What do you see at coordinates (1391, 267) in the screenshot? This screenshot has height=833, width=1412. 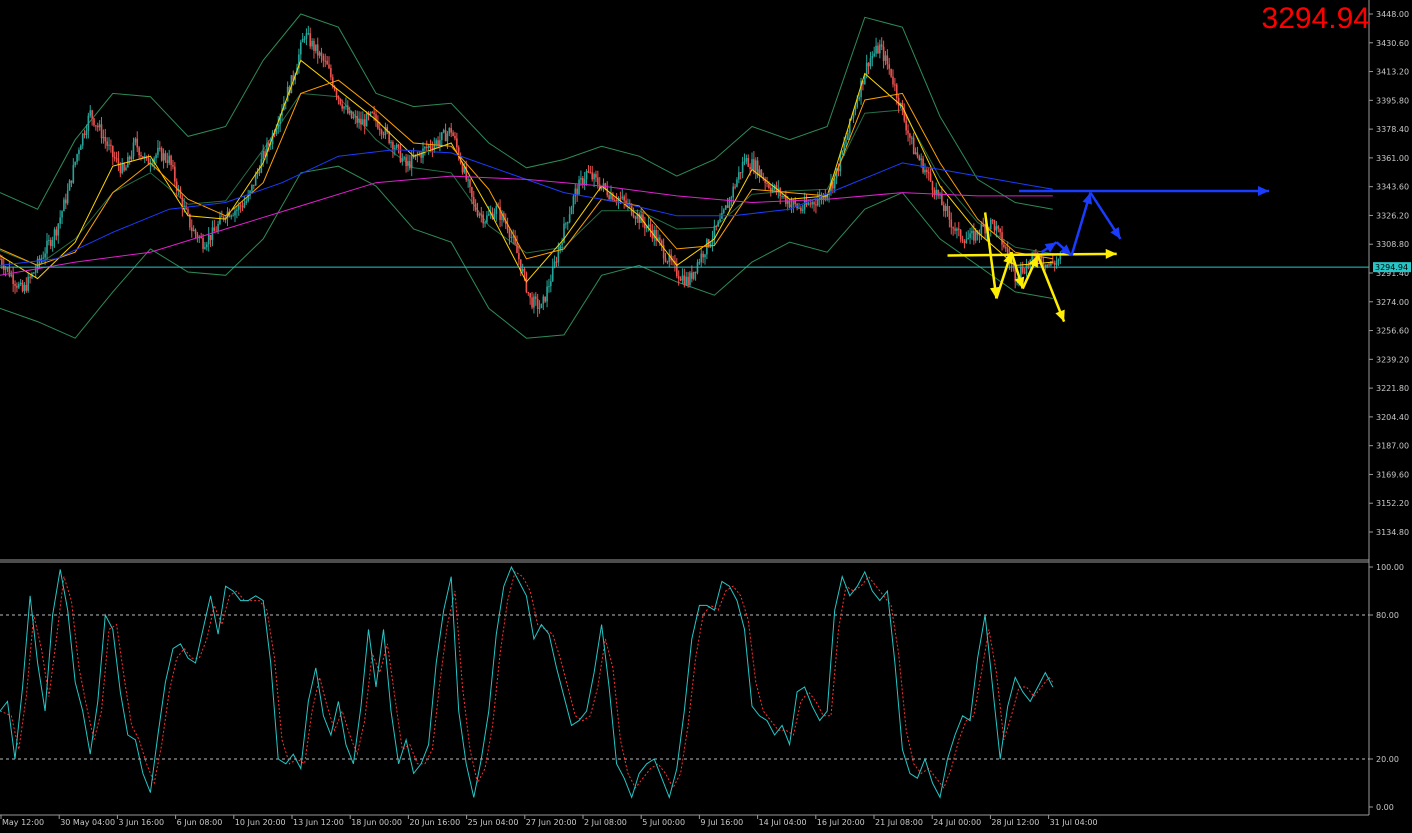 I see `current-price-tag-label: 3294.94` at bounding box center [1391, 267].